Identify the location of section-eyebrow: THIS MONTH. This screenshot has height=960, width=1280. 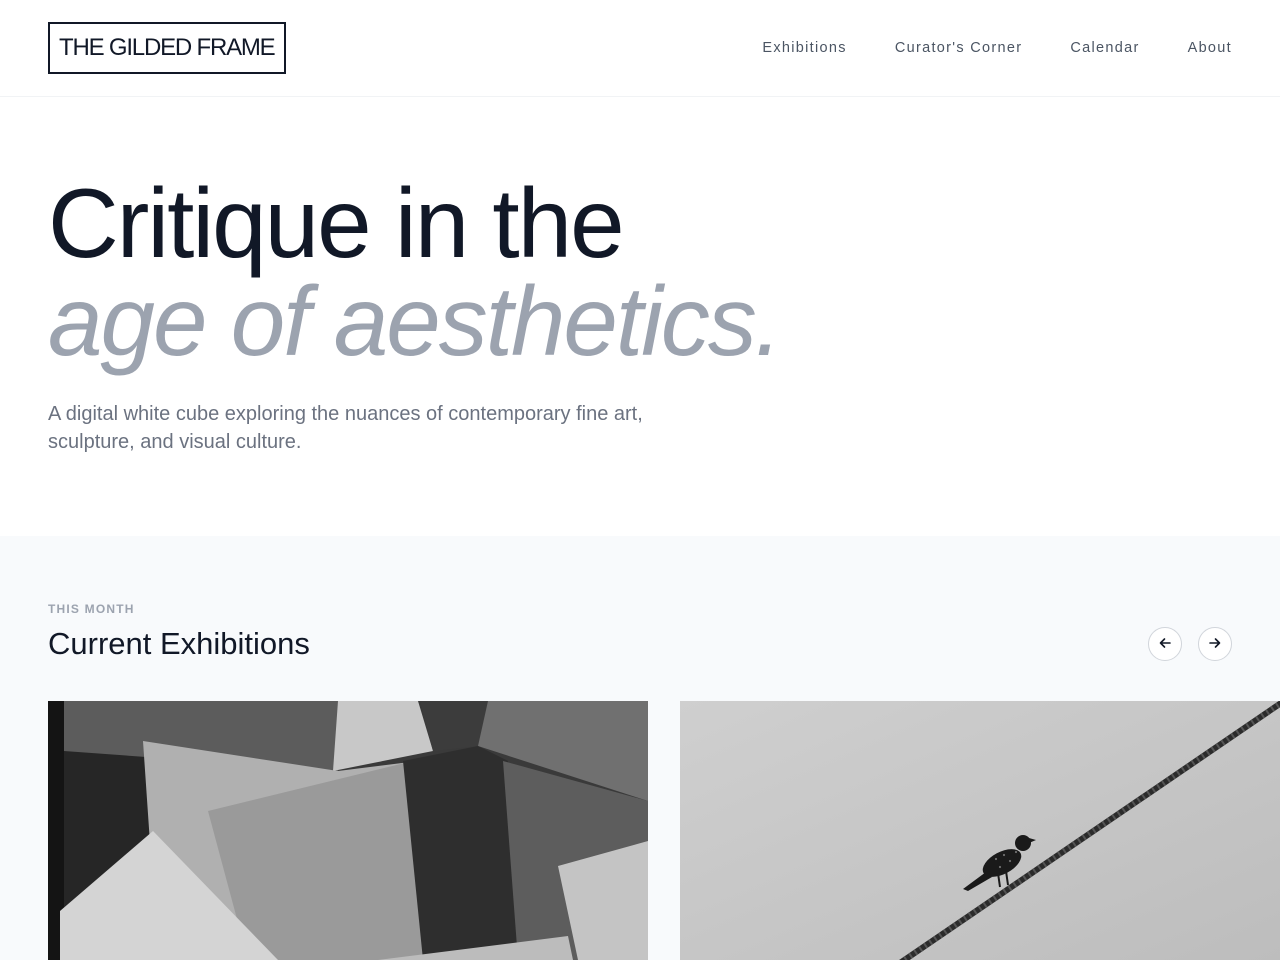
(91, 609).